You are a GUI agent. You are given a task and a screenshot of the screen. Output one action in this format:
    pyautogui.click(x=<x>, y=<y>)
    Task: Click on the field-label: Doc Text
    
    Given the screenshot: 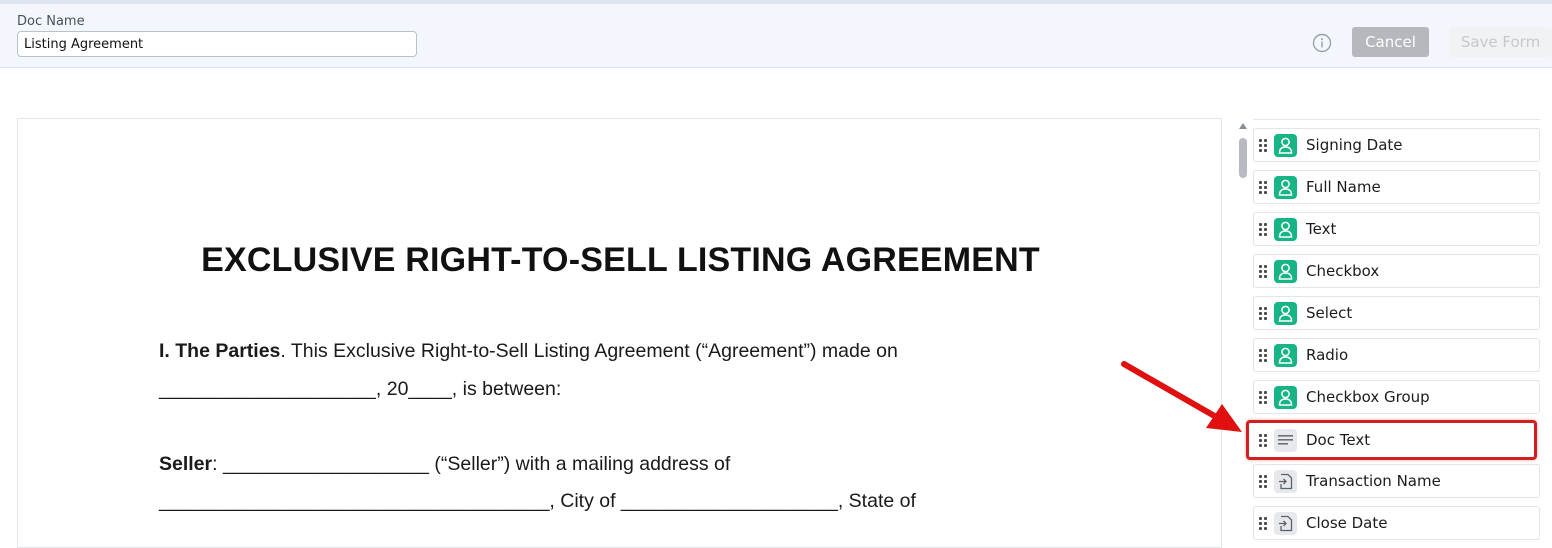 What is the action you would take?
    pyautogui.click(x=1338, y=440)
    